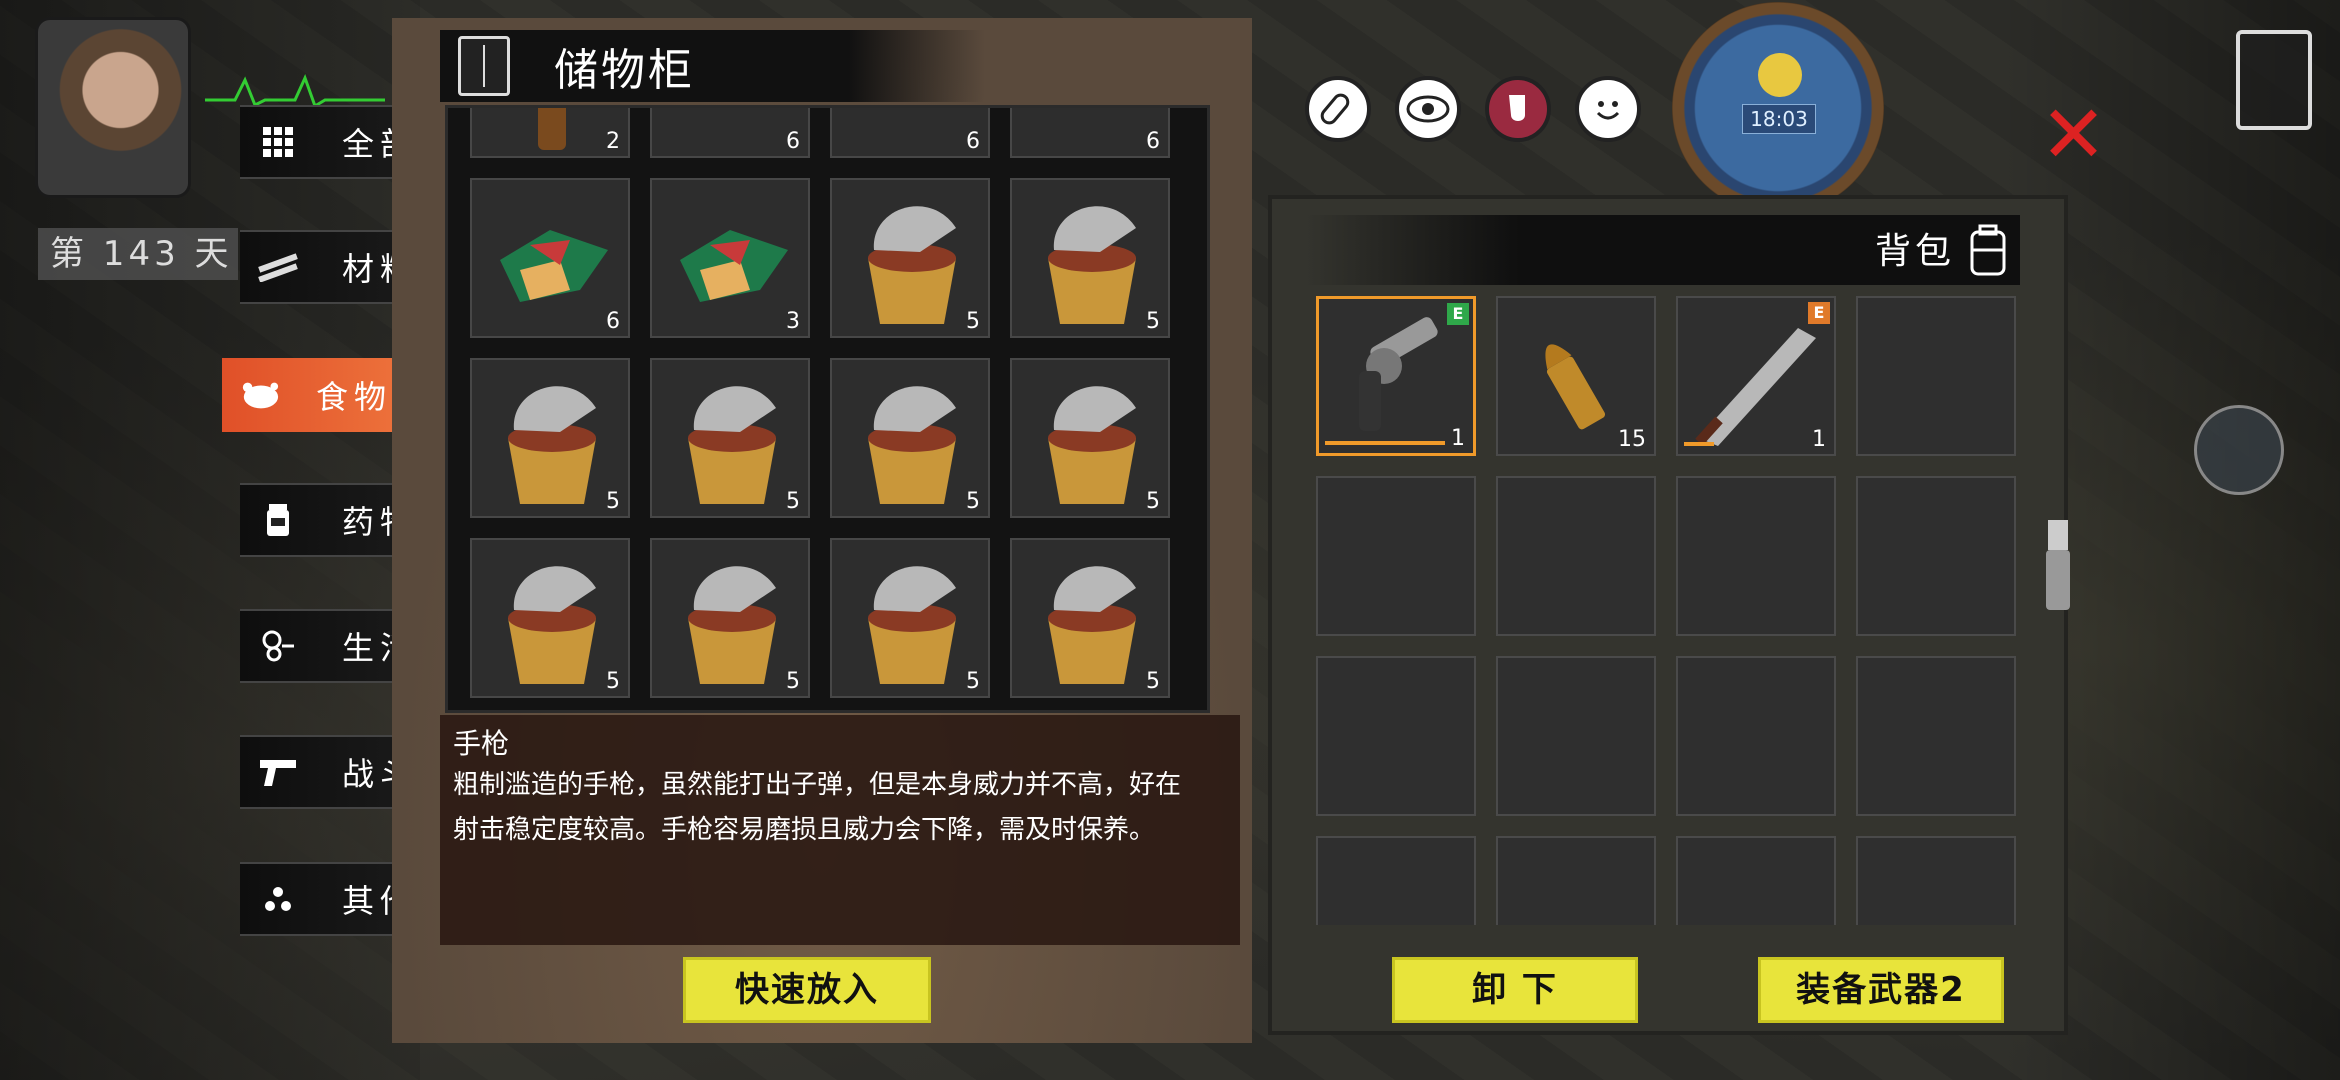 This screenshot has height=1080, width=2340. I want to click on storage-title: 储物柜, so click(624, 70).